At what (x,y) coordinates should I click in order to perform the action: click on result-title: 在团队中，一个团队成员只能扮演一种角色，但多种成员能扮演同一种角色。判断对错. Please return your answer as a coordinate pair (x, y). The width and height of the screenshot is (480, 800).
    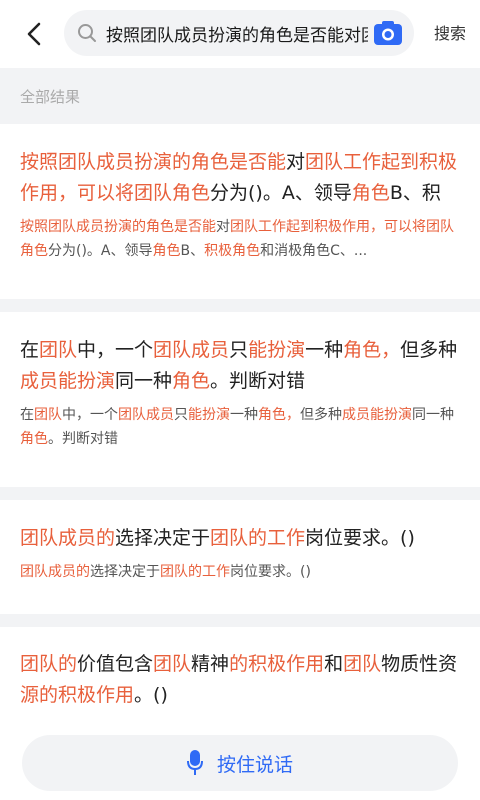
    Looking at the image, I should click on (240, 366).